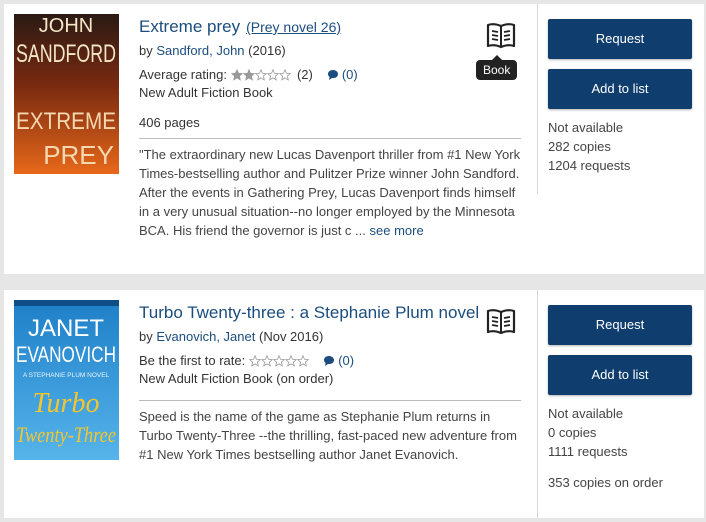  I want to click on cover-tagline: A STEPHANIE PLUM NOVEL, so click(66, 375).